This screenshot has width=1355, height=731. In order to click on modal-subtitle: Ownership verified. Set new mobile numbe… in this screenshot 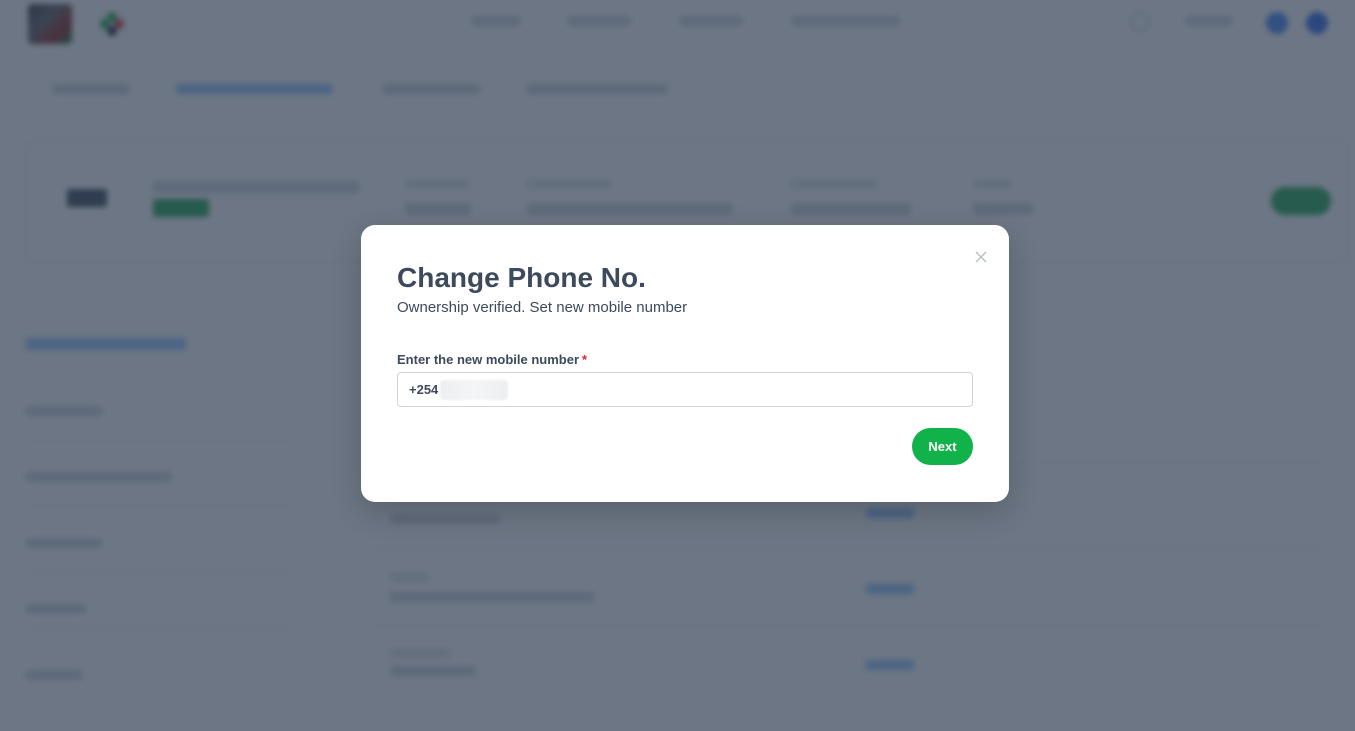, I will do `click(542, 307)`.